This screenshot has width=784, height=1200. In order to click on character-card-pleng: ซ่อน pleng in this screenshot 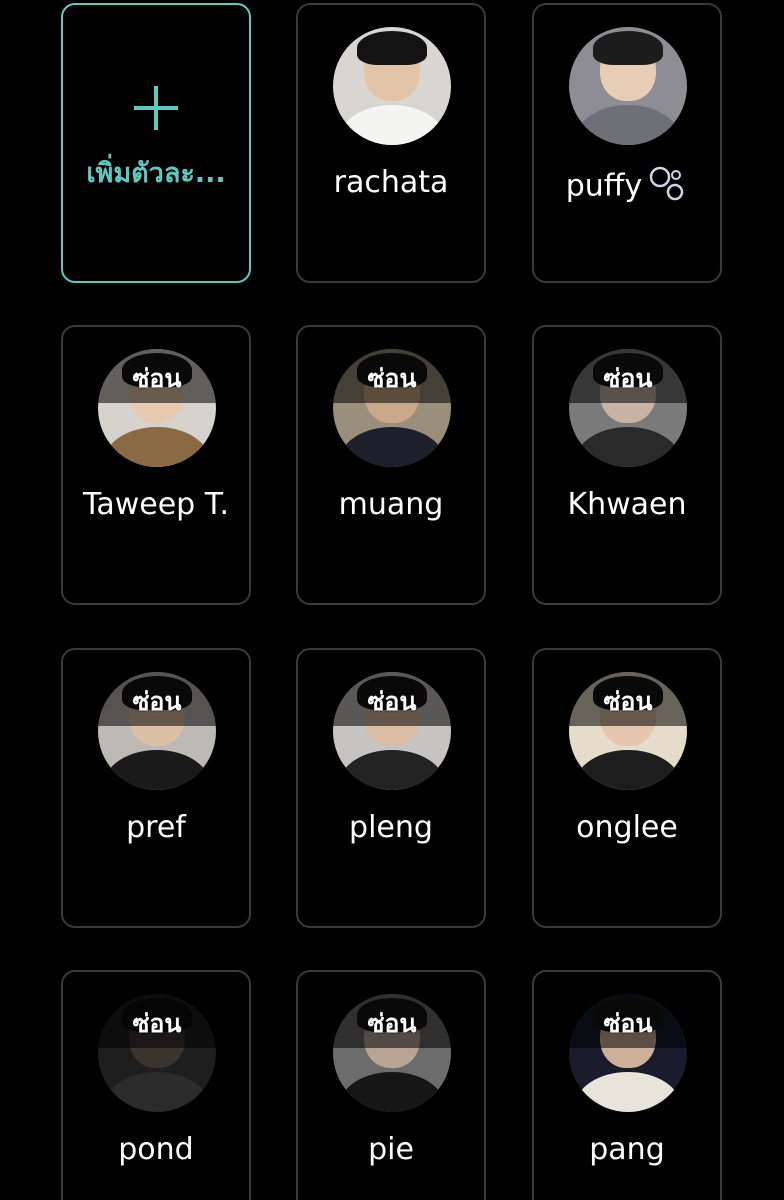, I will do `click(391, 788)`.